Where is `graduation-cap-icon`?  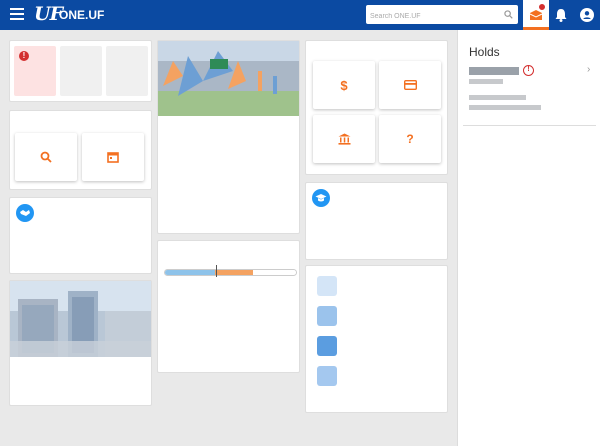 graduation-cap-icon is located at coordinates (321, 198).